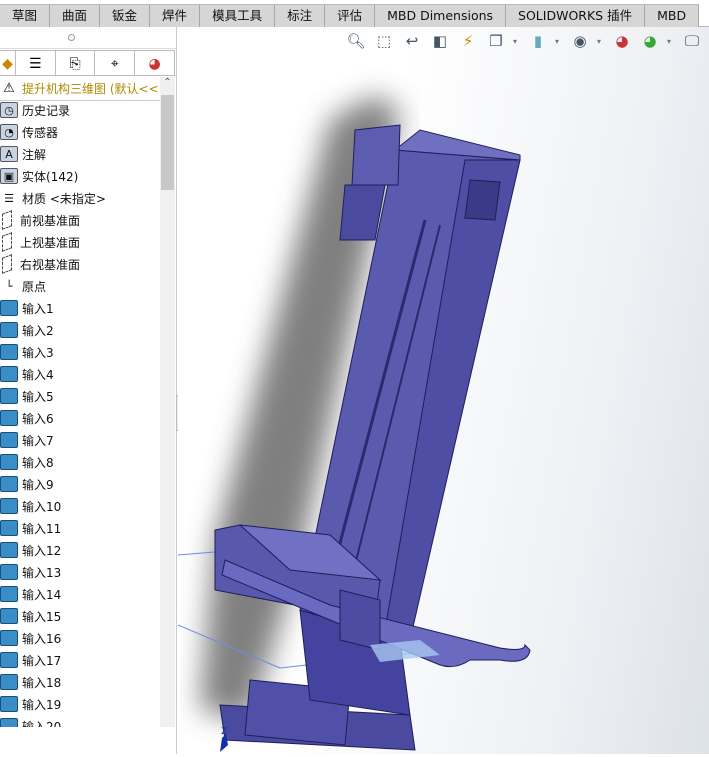 This screenshot has width=709, height=757. Describe the element at coordinates (692, 41) in the screenshot. I see `view-settings-icon: 🖵` at that location.